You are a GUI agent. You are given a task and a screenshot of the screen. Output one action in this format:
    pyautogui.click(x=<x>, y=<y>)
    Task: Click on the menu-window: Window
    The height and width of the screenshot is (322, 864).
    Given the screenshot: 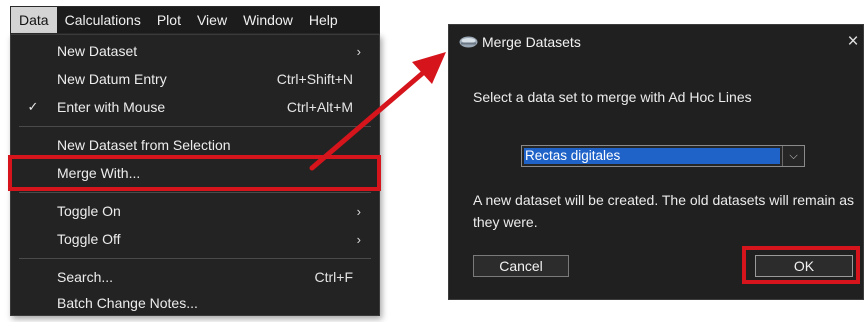 What is the action you would take?
    pyautogui.click(x=268, y=20)
    